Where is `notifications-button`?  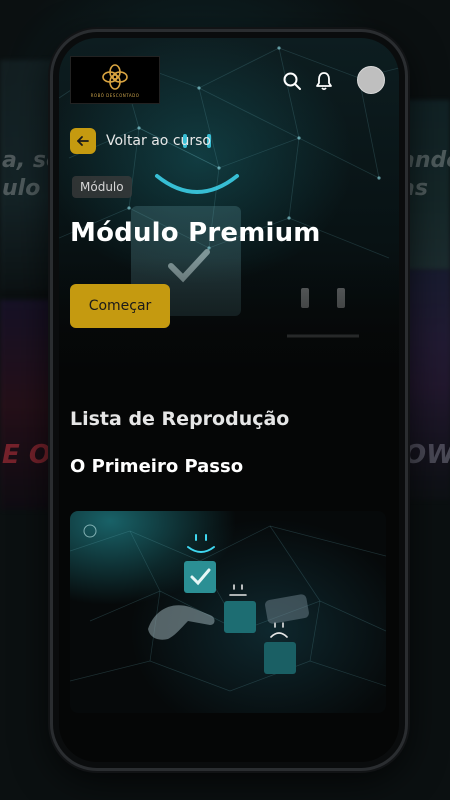
notifications-button is located at coordinates (324, 81).